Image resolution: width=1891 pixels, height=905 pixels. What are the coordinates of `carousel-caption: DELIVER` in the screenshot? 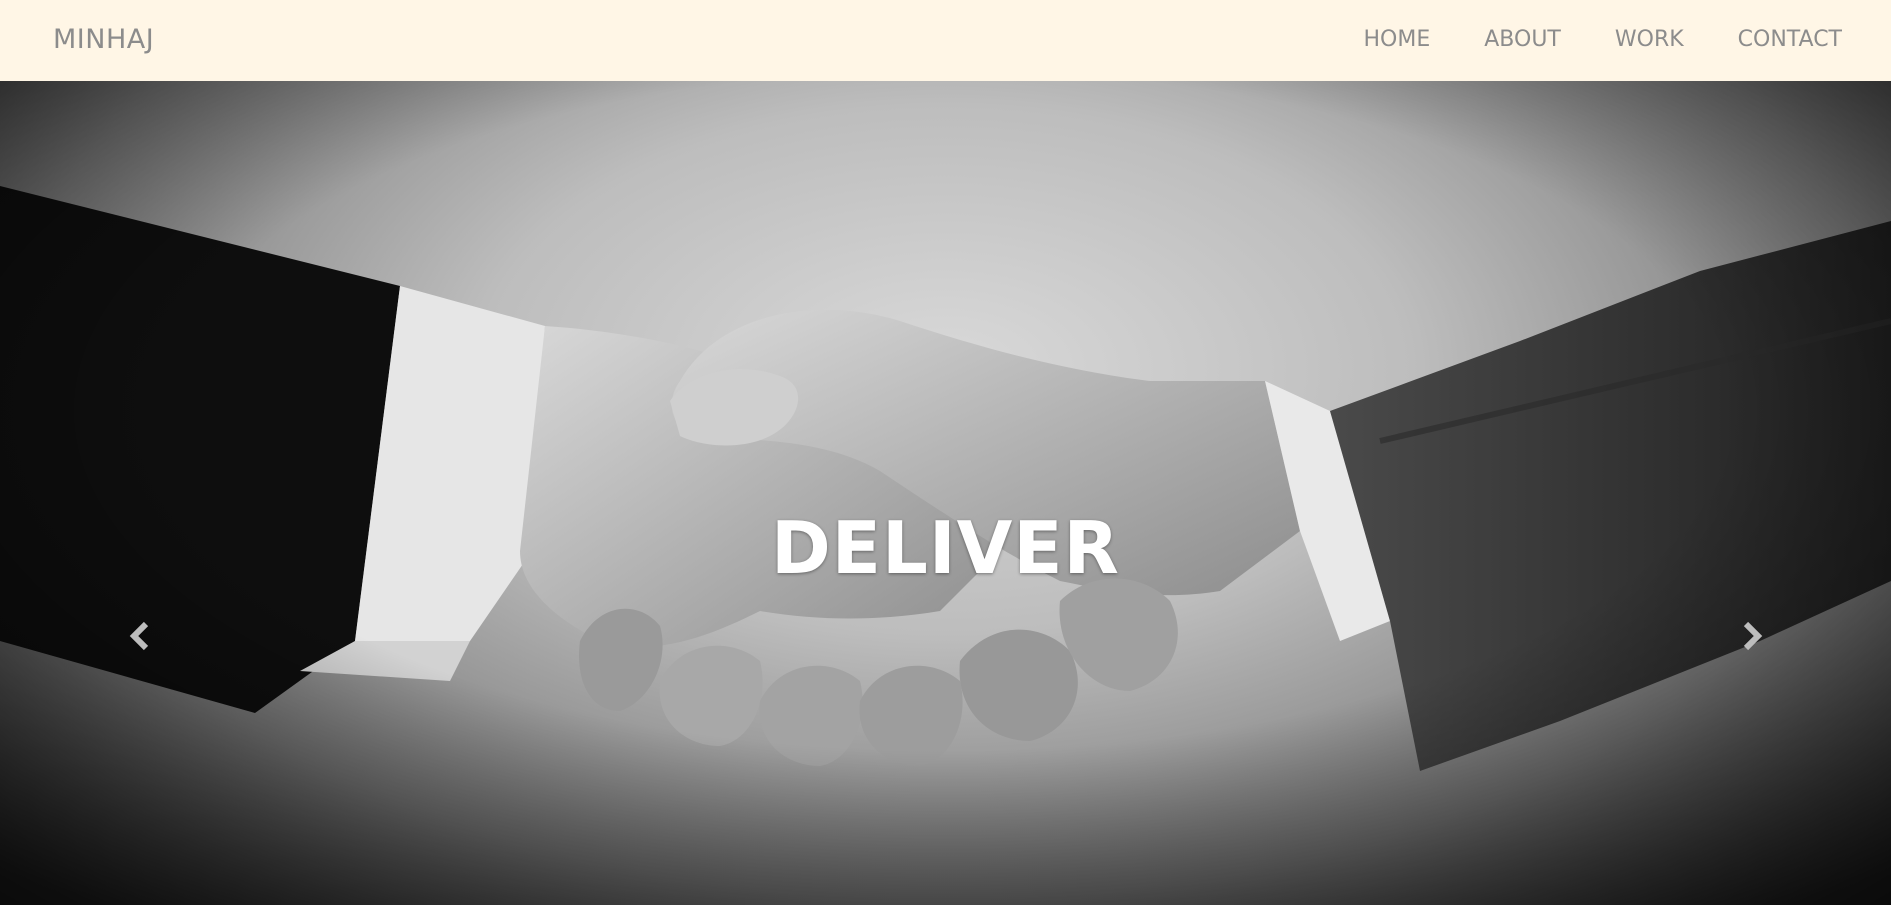 It's located at (945, 548).